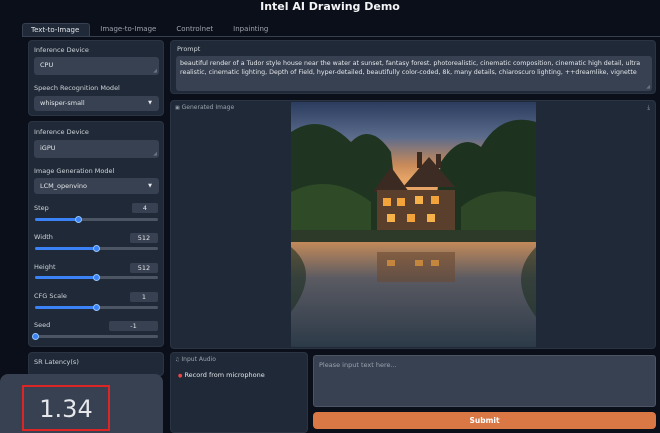  Describe the element at coordinates (96, 66) in the screenshot. I see `speech-device-field: CPU ◢` at that location.